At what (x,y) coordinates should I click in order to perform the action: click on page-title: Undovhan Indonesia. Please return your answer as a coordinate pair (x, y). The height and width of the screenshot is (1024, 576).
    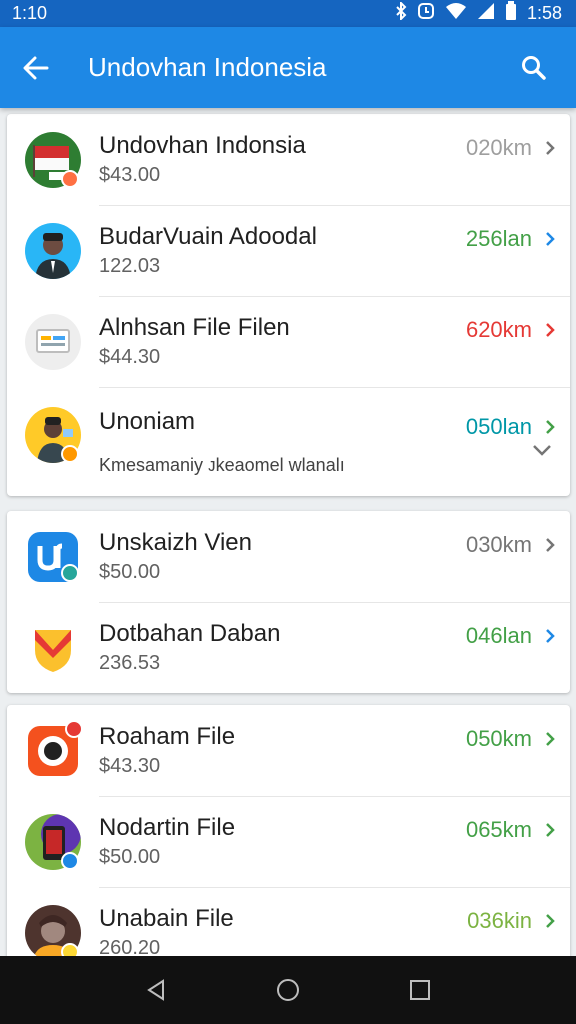
    Looking at the image, I should click on (207, 67).